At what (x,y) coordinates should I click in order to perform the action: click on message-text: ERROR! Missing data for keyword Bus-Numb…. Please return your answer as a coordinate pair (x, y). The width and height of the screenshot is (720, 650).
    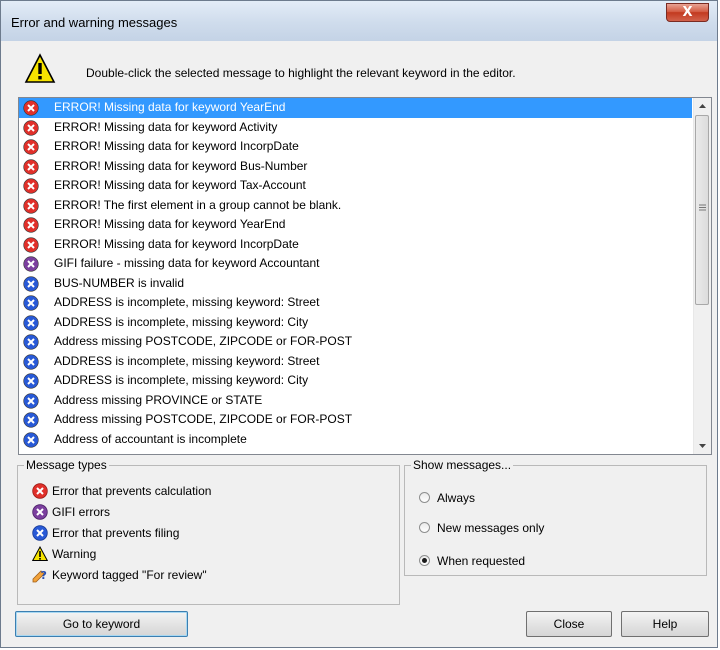
    Looking at the image, I should click on (181, 165).